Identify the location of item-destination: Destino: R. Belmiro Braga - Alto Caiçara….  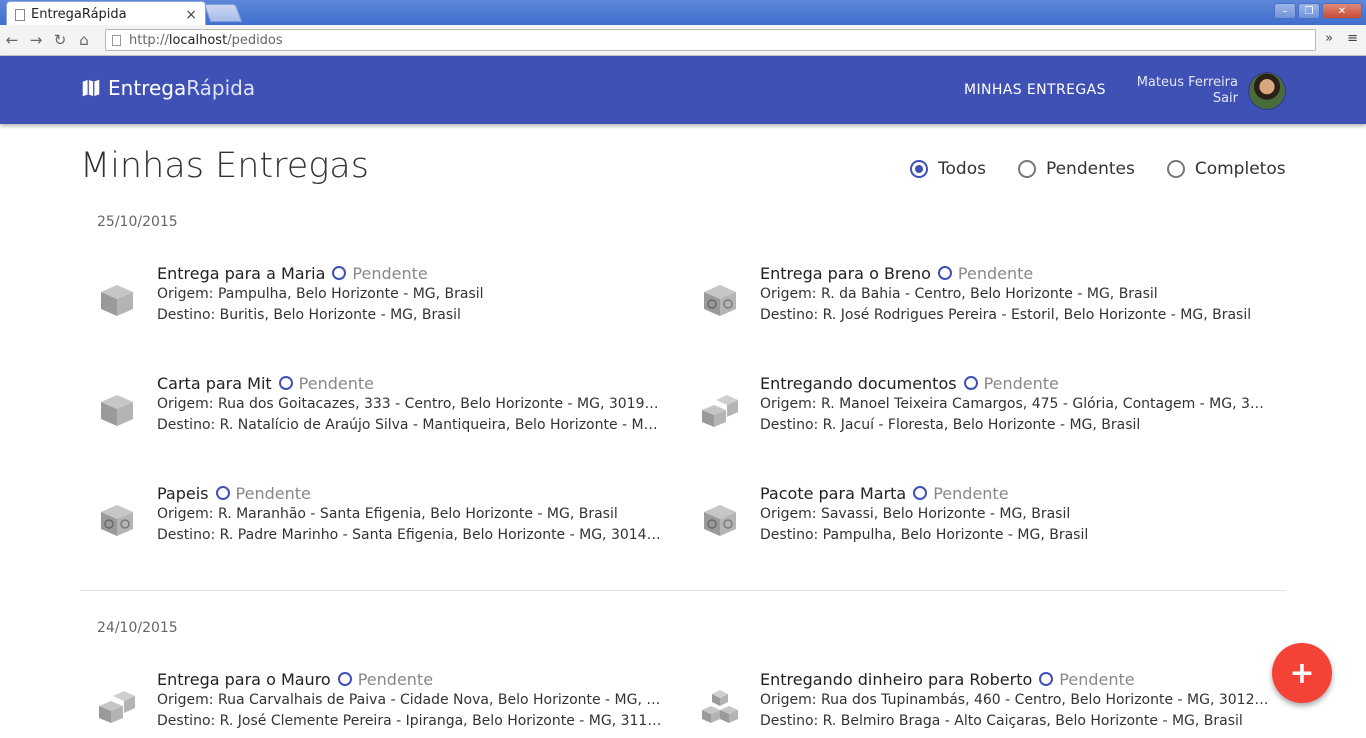
(1001, 721).